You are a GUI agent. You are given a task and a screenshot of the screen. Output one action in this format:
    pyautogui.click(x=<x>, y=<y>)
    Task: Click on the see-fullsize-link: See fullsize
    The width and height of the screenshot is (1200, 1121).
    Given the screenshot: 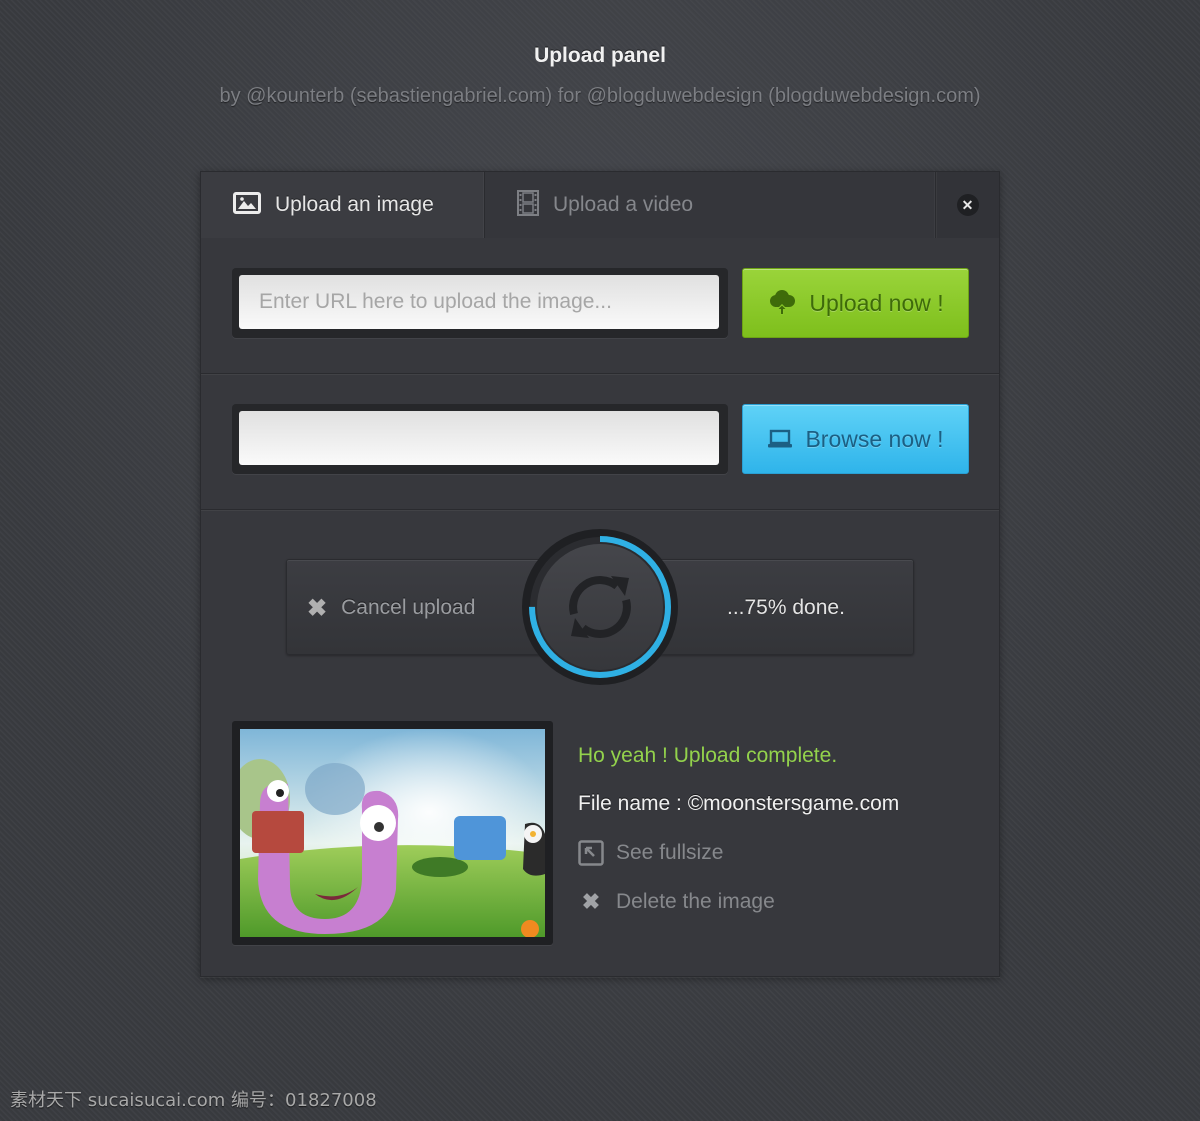 What is the action you would take?
    pyautogui.click(x=650, y=853)
    